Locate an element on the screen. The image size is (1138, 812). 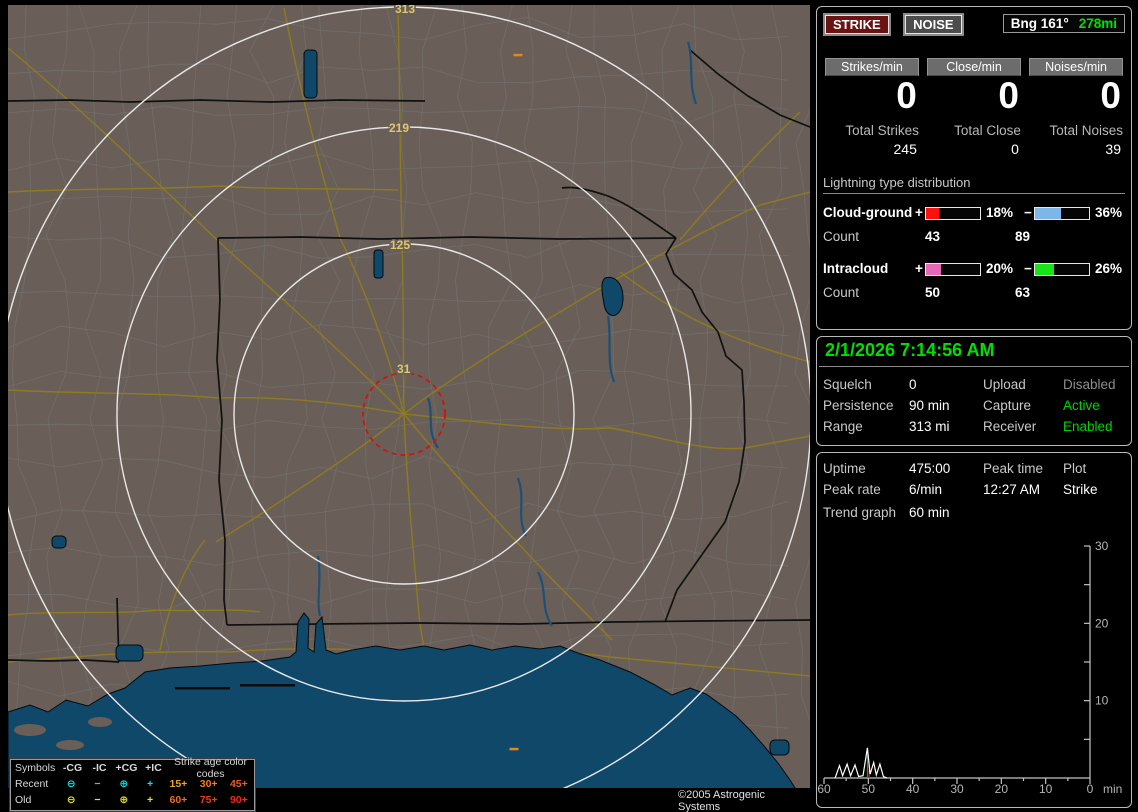
svg-text: 10 is located at coordinates (1046, 789).